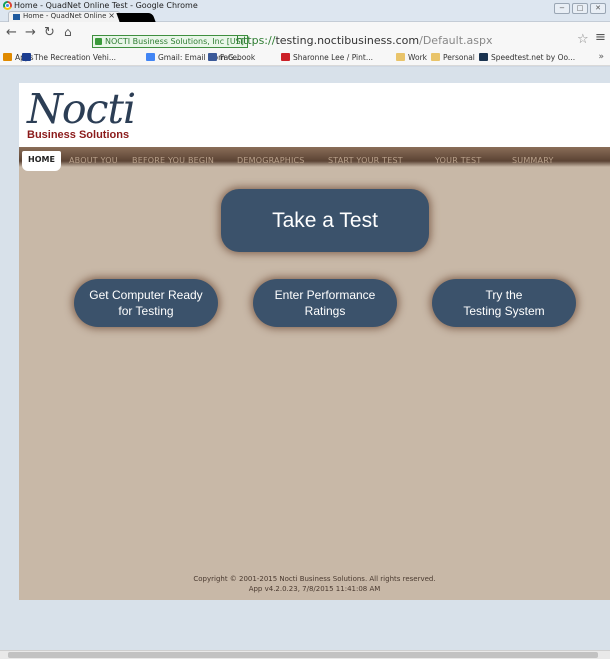  Describe the element at coordinates (483, 57) in the screenshot. I see `speedtest-icon` at that location.